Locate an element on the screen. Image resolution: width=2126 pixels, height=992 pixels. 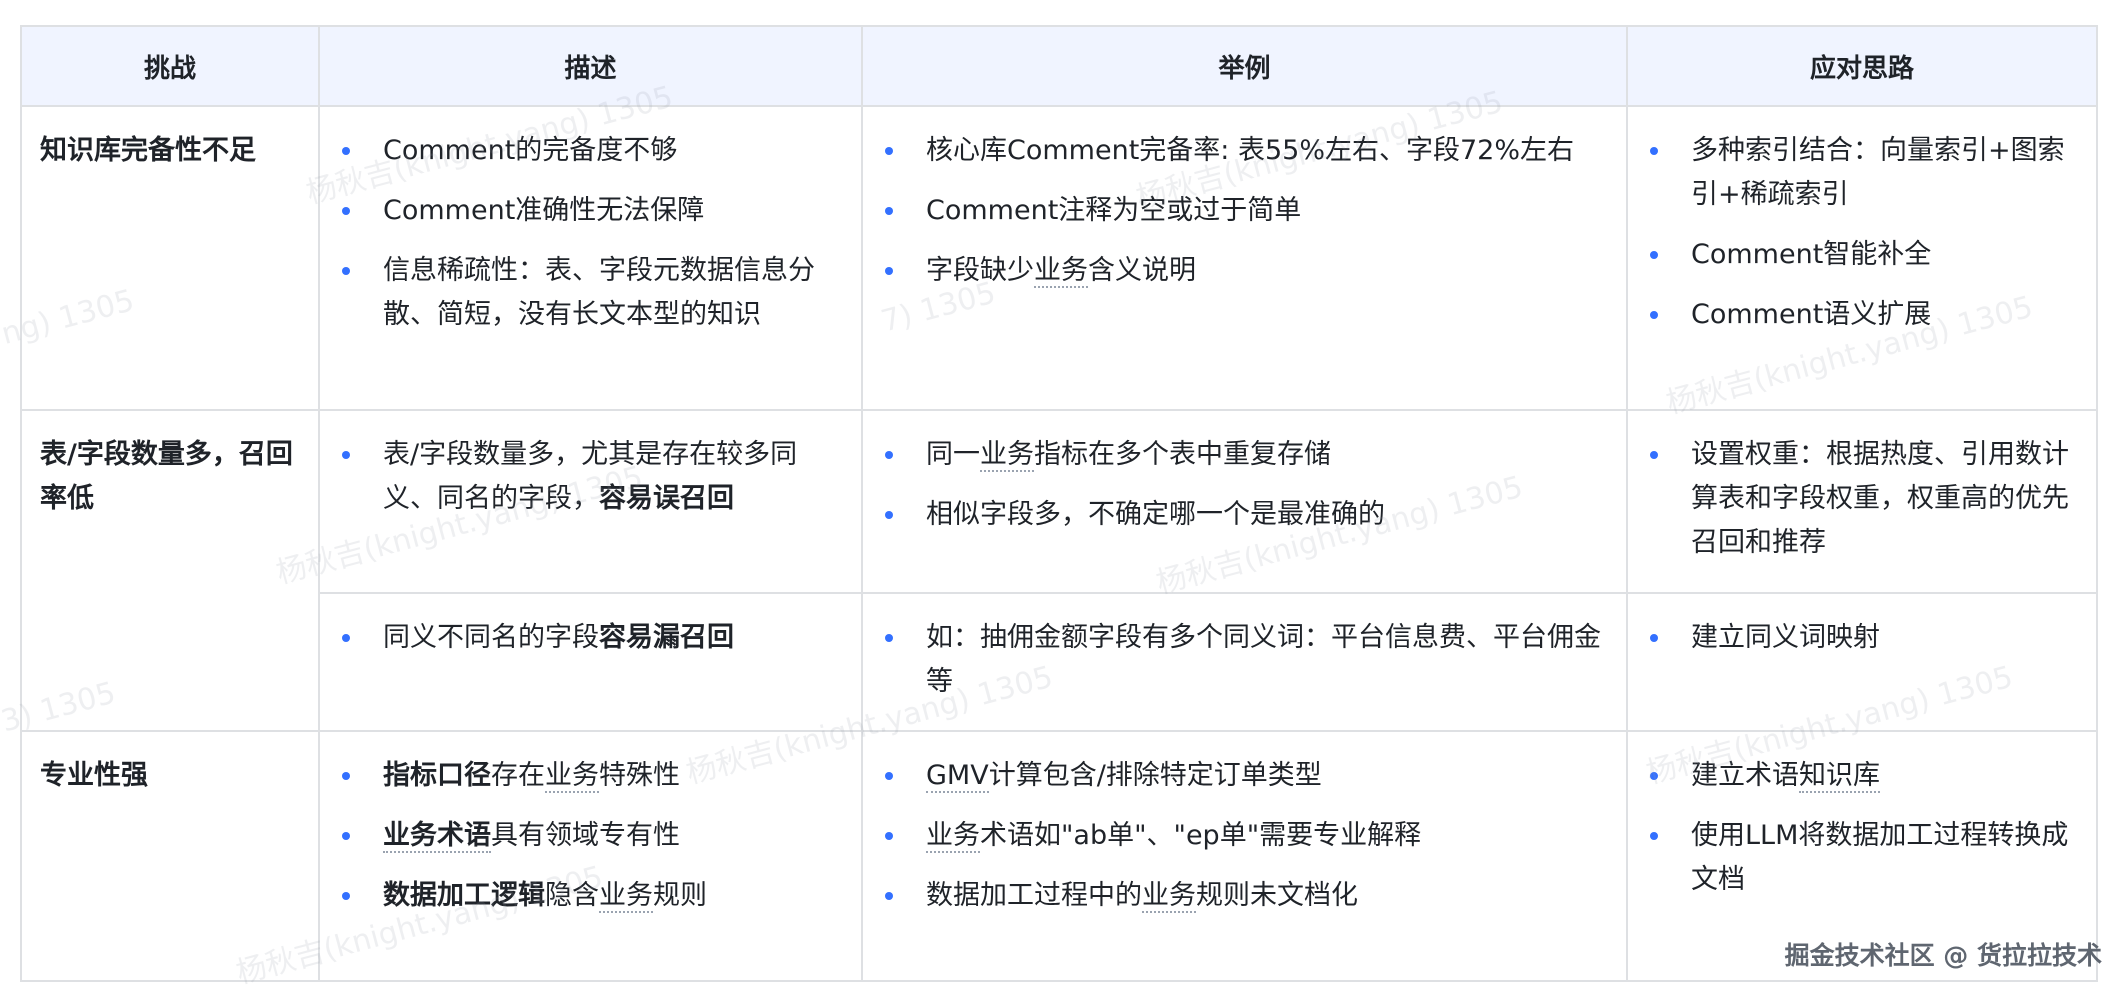
description-cell: 表/字段数量多，尤其是存在较多同义、同名的字段，容易误召回 is located at coordinates (590, 501).